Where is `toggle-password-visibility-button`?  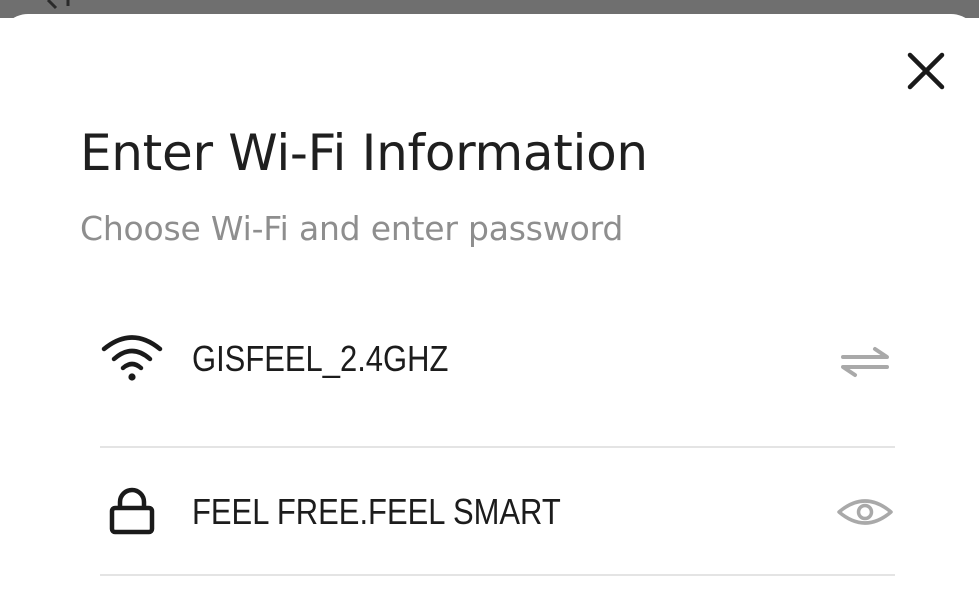 toggle-password-visibility-button is located at coordinates (865, 512).